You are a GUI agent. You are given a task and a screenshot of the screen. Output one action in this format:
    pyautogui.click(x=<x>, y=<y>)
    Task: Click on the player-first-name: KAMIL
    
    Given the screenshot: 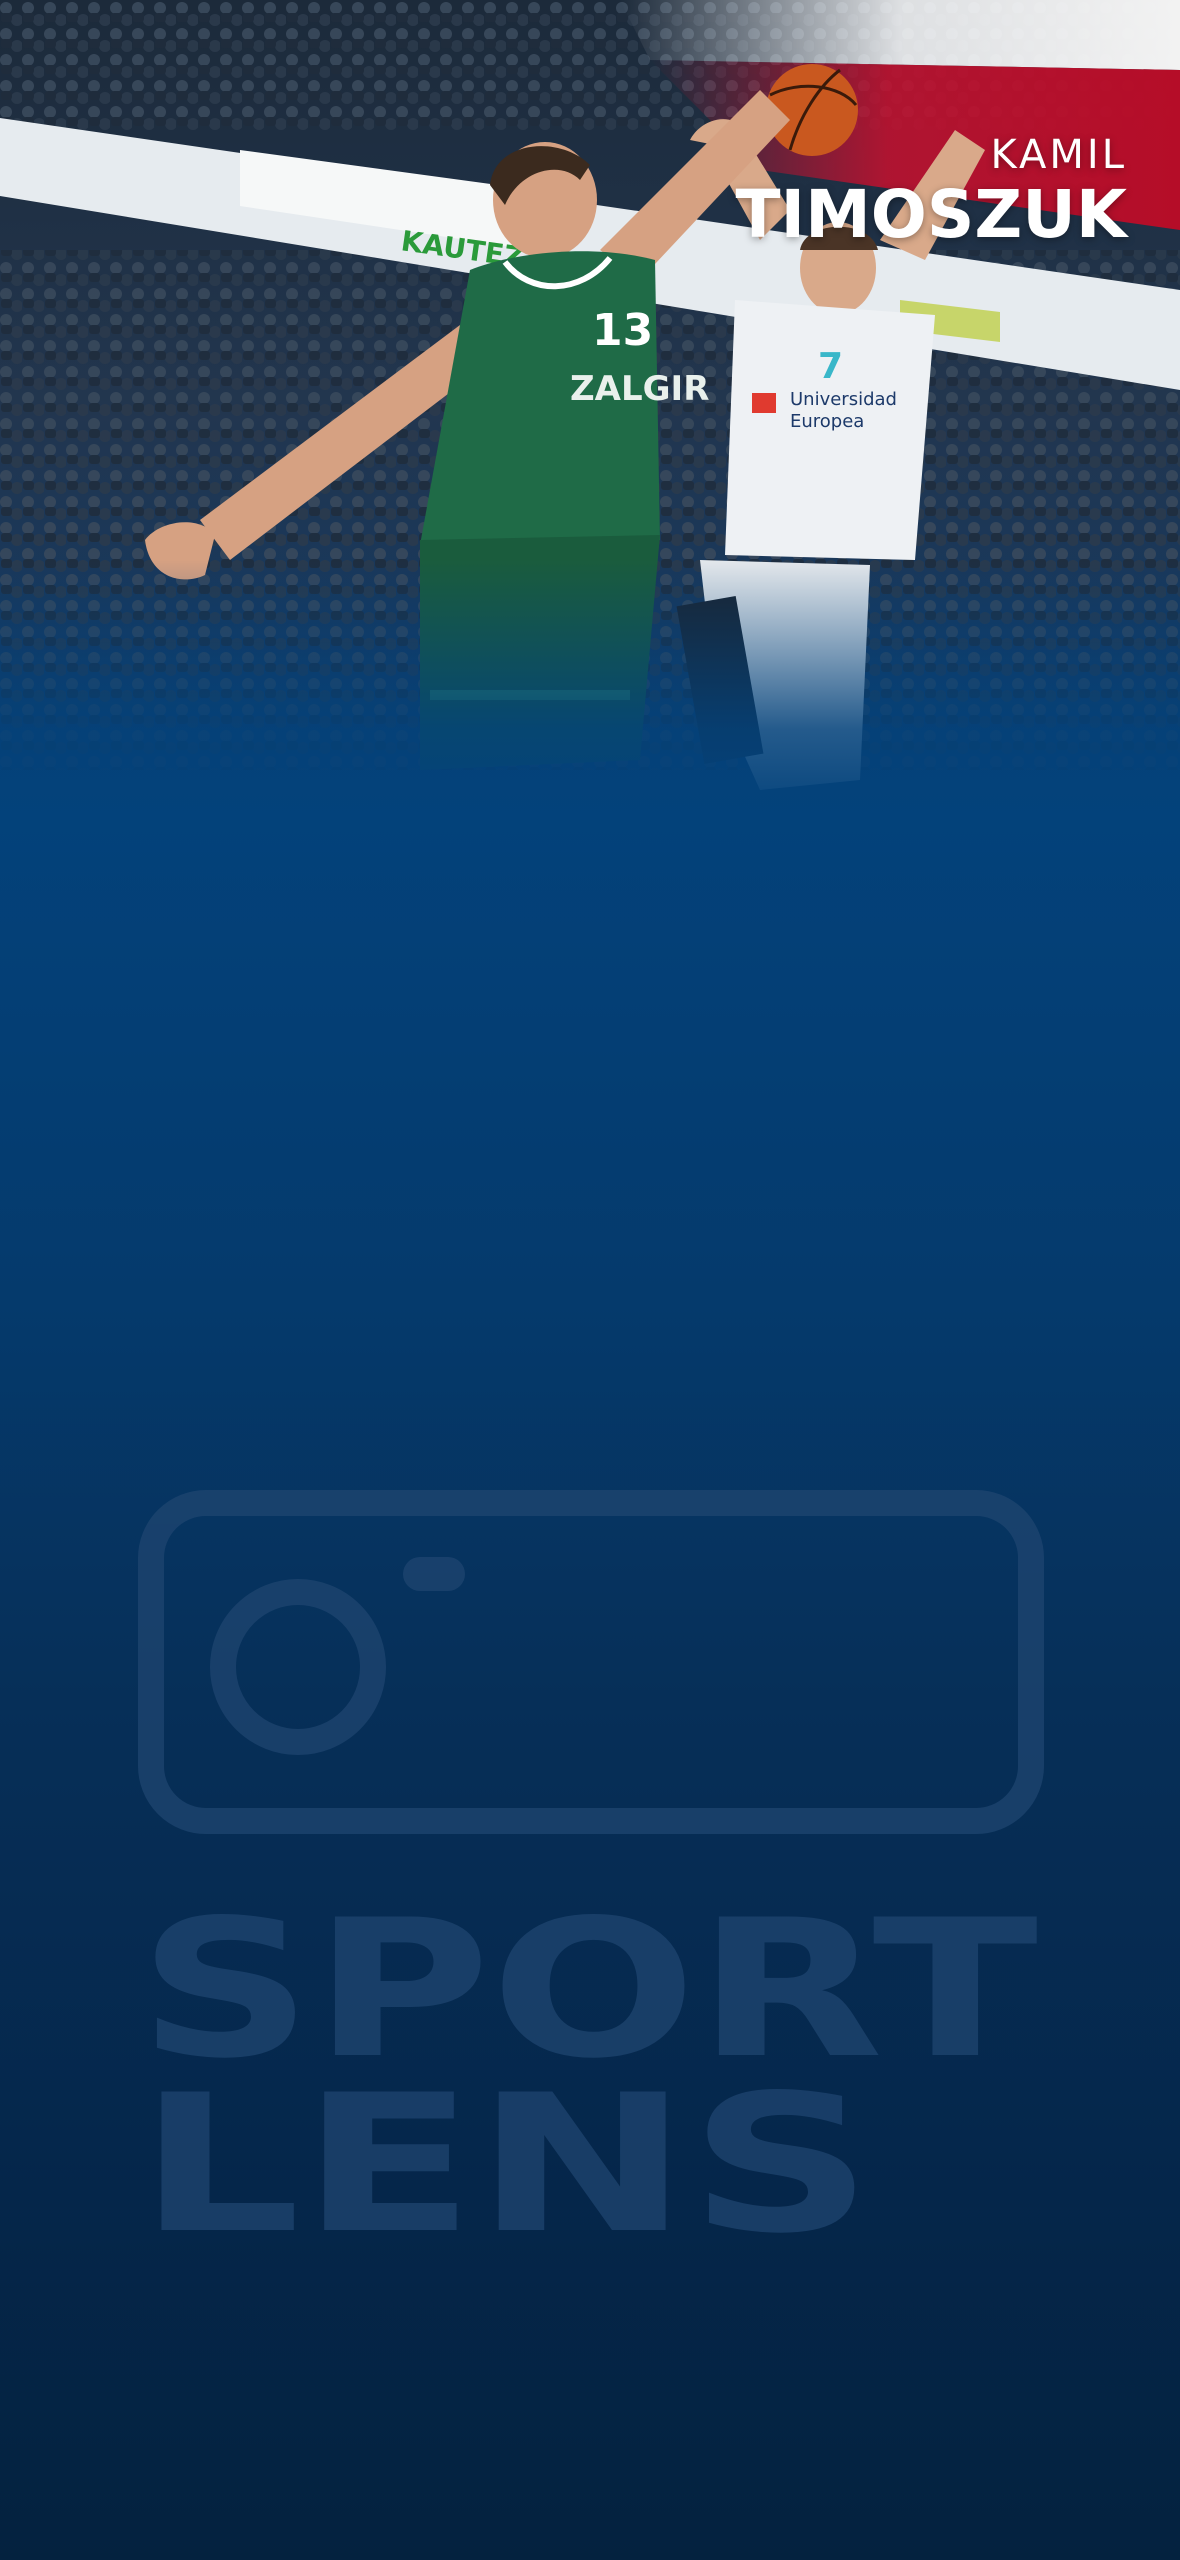 What is the action you would take?
    pyautogui.click(x=1058, y=155)
    